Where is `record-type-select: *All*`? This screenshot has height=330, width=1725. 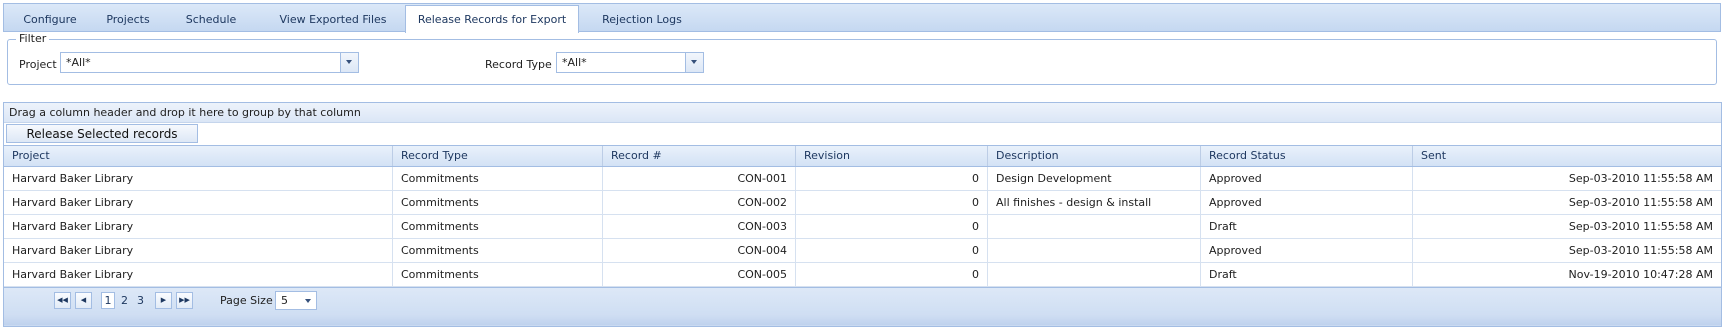 record-type-select: *All* is located at coordinates (630, 62).